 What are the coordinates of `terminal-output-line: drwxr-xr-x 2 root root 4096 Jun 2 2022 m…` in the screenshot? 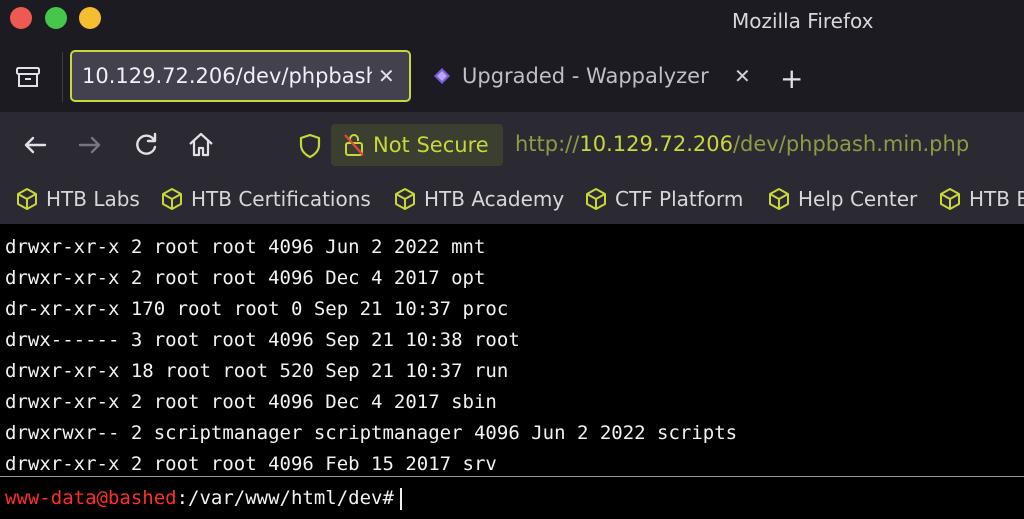 It's located at (245, 247).